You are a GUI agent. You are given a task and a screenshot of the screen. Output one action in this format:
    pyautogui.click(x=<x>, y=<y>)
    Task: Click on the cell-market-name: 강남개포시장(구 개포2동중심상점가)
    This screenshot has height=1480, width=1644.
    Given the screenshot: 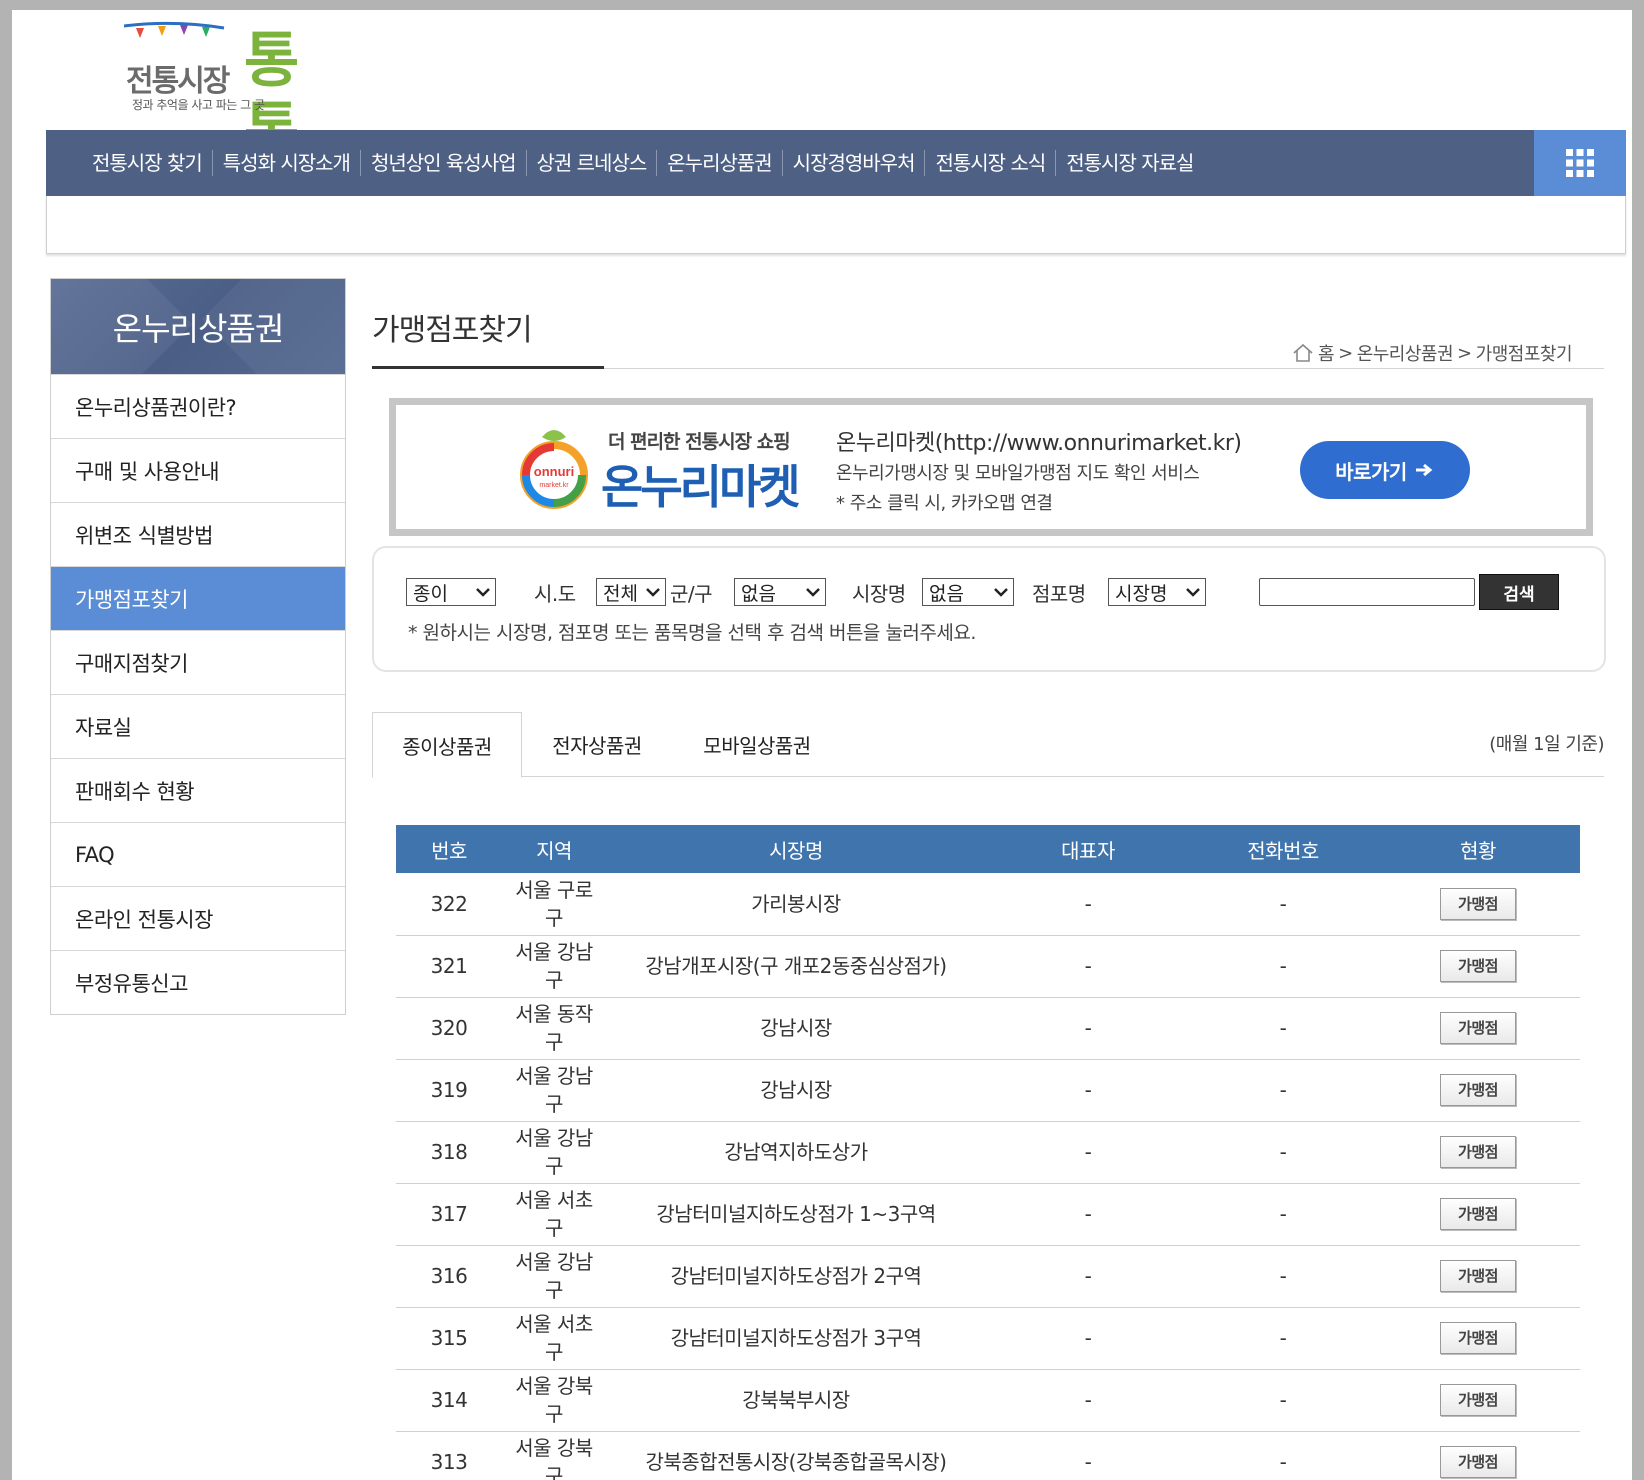 What is the action you would take?
    pyautogui.click(x=796, y=966)
    